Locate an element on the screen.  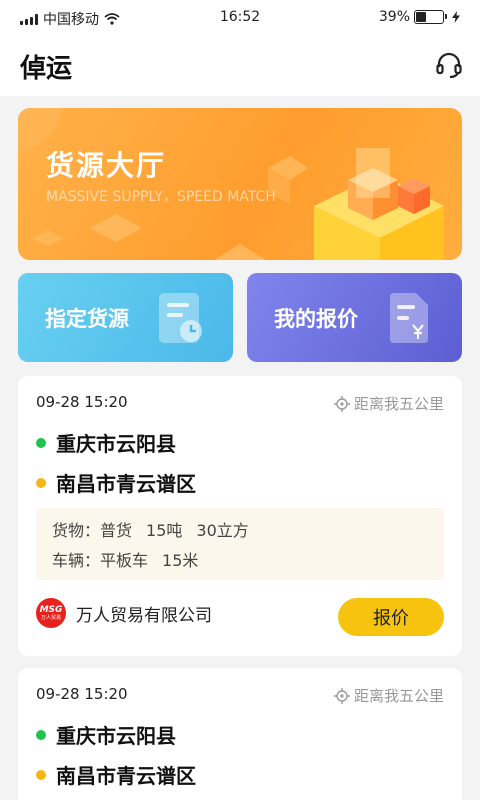
banner-subtitle: MASSIVE SUPPLY，SPEED MATCH is located at coordinates (161, 197).